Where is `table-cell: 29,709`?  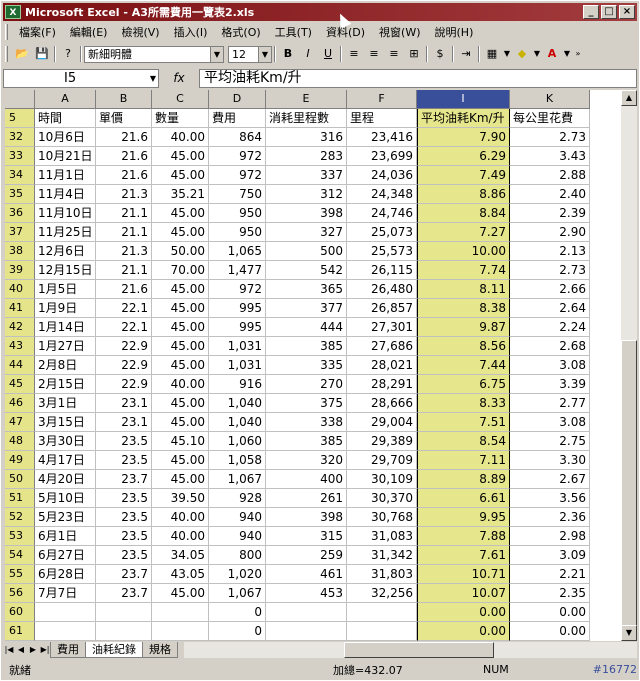 table-cell: 29,709 is located at coordinates (382, 460).